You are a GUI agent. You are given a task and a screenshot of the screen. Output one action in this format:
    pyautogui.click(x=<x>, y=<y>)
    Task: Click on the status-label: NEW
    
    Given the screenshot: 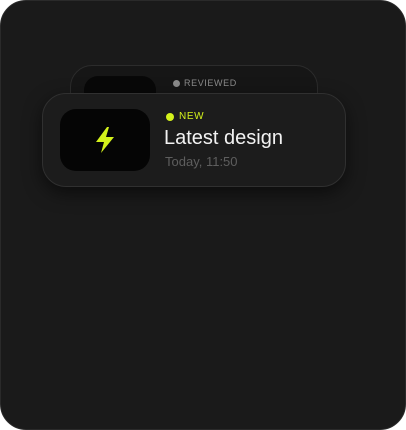 What is the action you would take?
    pyautogui.click(x=192, y=116)
    